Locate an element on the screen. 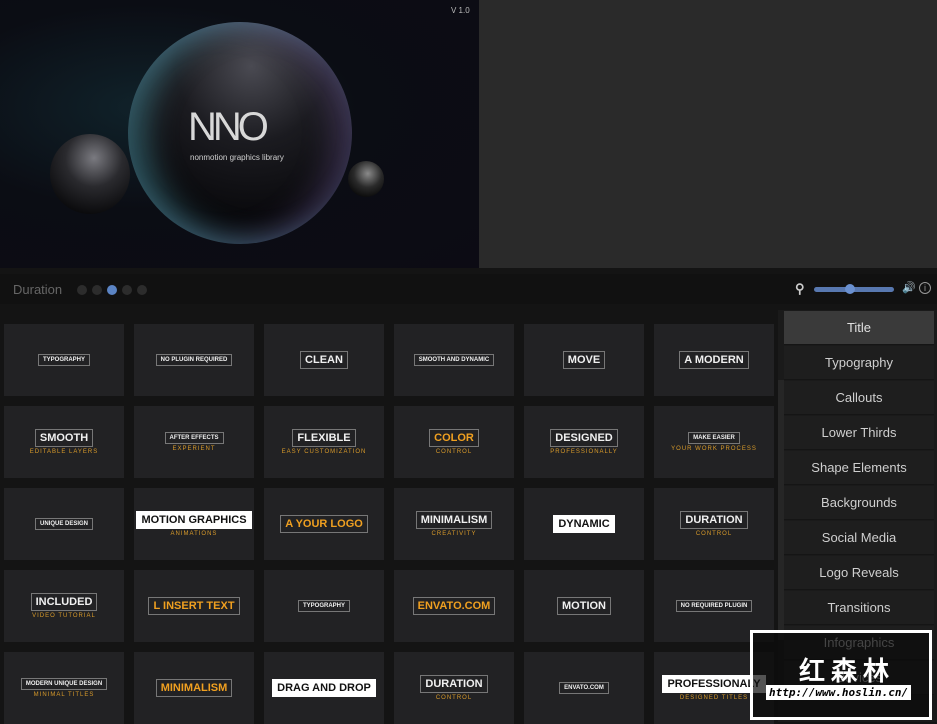 This screenshot has height=724, width=937. template-thumbnail: SMOOTH EDITABLE LAYERS is located at coordinates (64, 442).